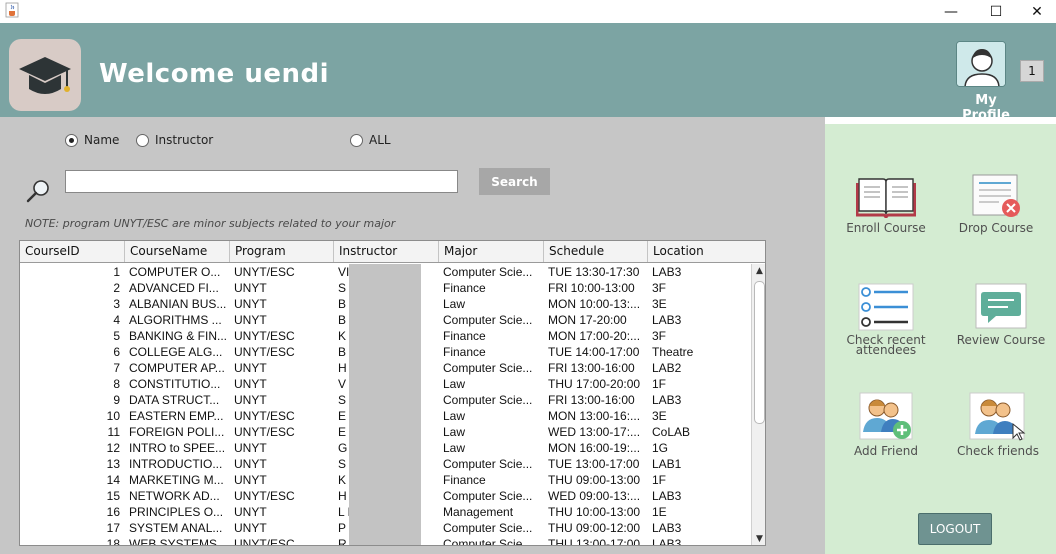 This screenshot has height=554, width=1056. I want to click on cell-schedule: THU 09:00-12:00, so click(594, 528).